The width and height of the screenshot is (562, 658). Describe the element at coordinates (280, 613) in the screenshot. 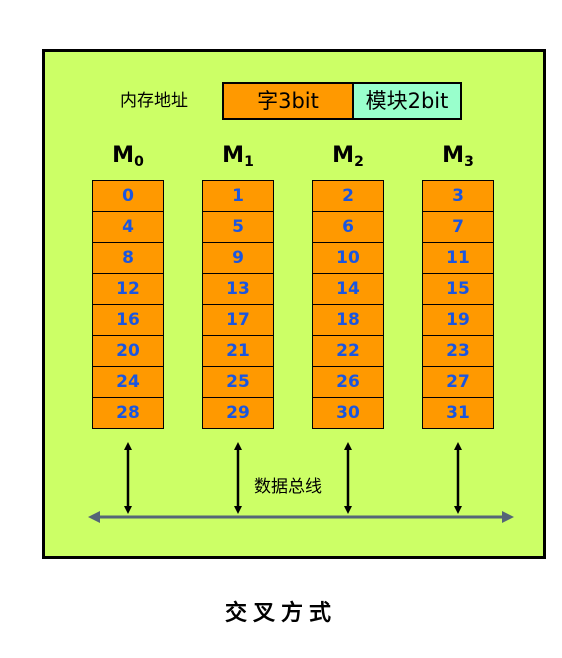

I see `figure-caption: 交叉方式` at that location.